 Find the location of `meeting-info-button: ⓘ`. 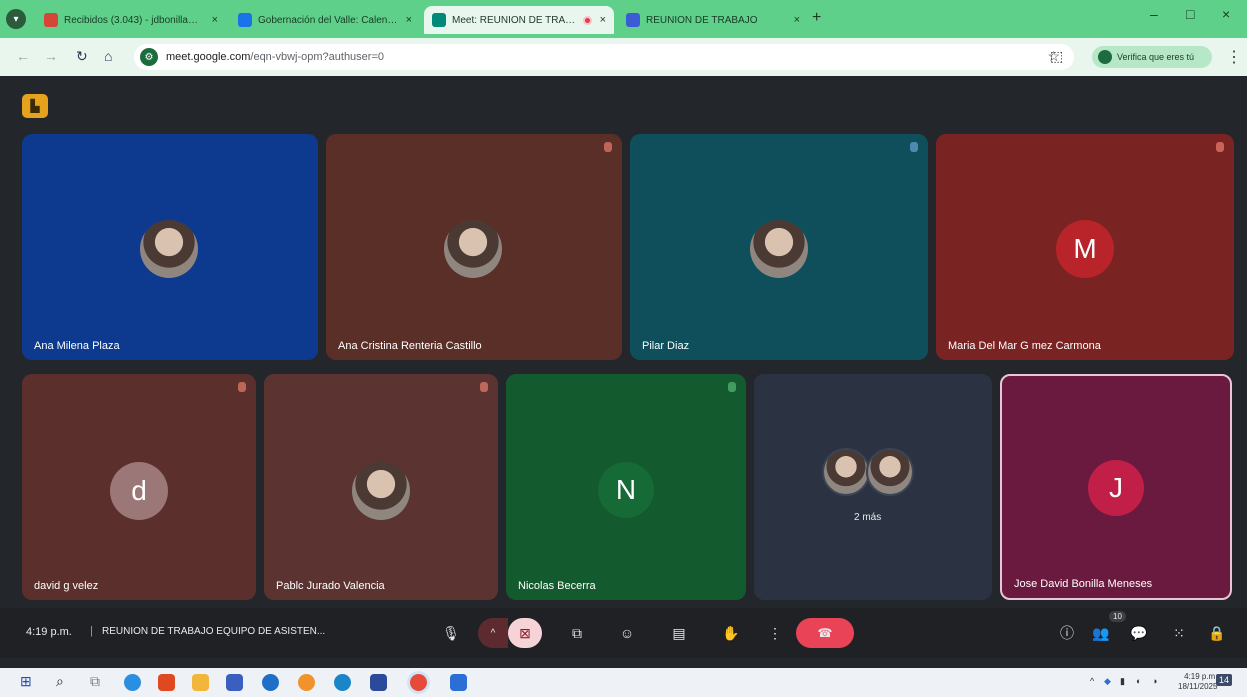

meeting-info-button: ⓘ is located at coordinates (1067, 633).